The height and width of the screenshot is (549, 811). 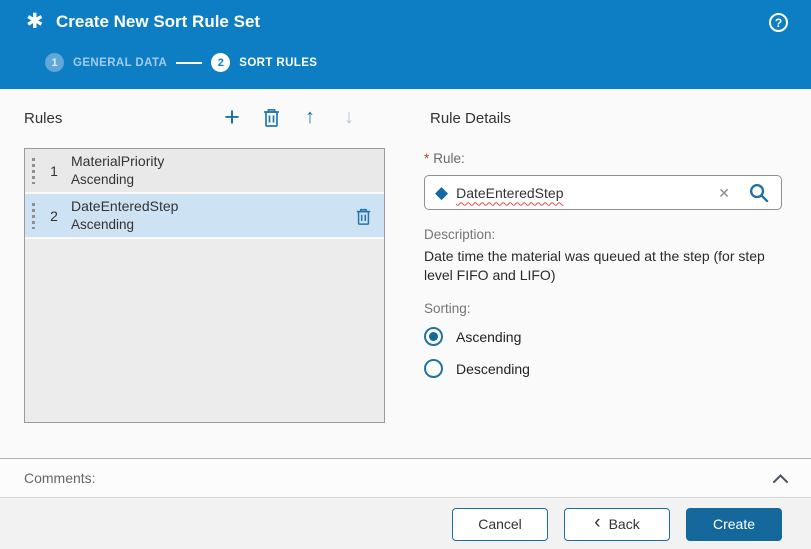 What do you see at coordinates (54, 170) in the screenshot?
I see `rule-row-index: 1` at bounding box center [54, 170].